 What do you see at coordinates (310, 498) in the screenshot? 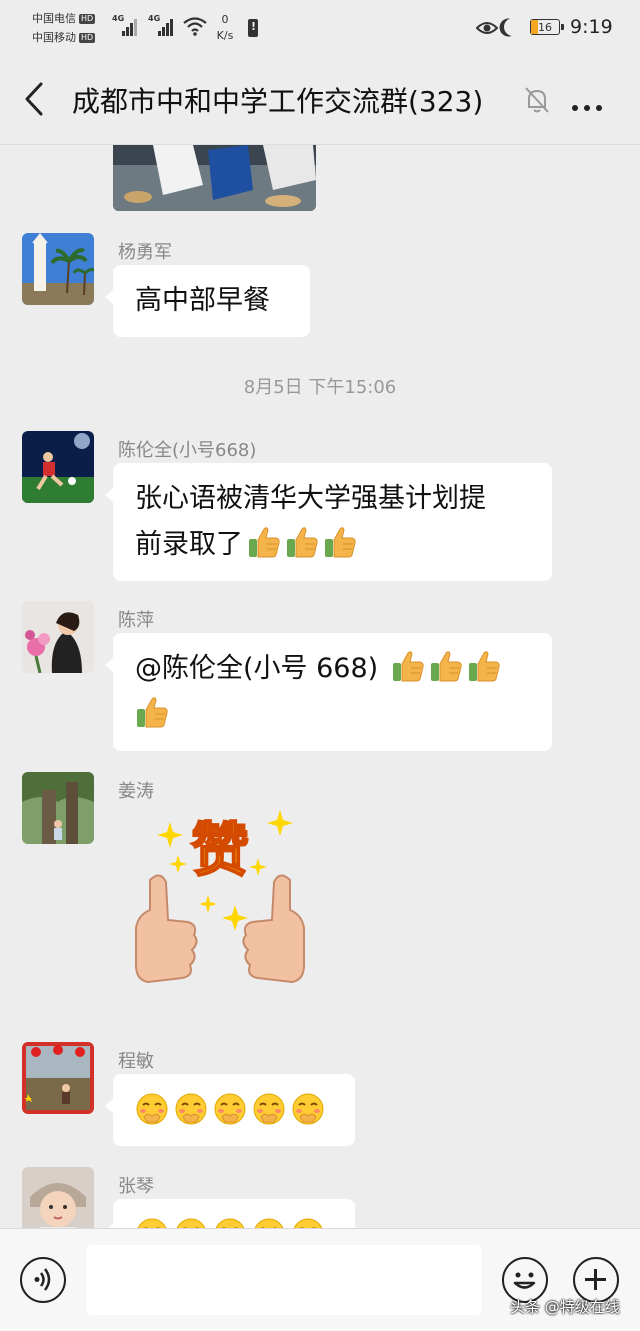
I see `message-text: 张心语被清华大学强基计划提` at bounding box center [310, 498].